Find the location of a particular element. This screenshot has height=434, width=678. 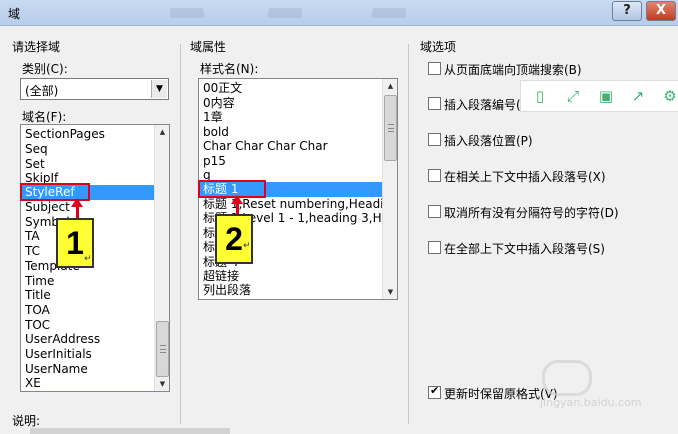

list-item: UserAddress is located at coordinates (62, 339).